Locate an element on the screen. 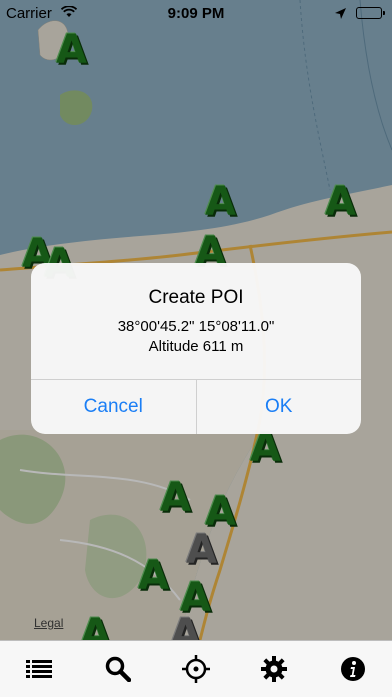 This screenshot has height=697, width=392. locate-button is located at coordinates (196, 669).